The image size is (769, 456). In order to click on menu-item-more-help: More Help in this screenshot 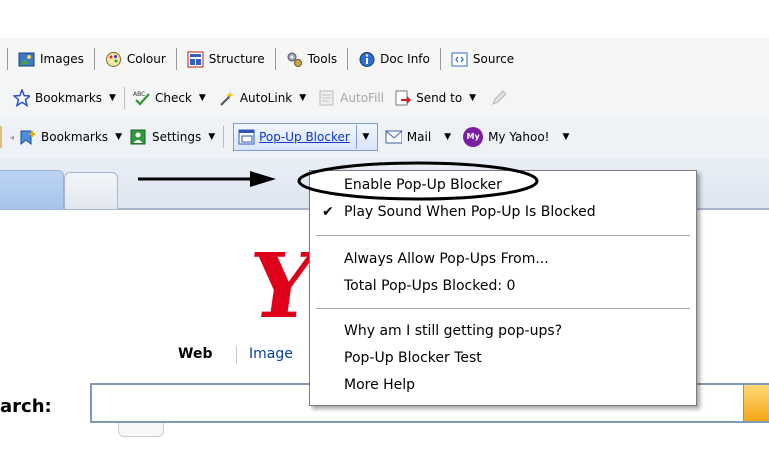, I will do `click(379, 385)`.